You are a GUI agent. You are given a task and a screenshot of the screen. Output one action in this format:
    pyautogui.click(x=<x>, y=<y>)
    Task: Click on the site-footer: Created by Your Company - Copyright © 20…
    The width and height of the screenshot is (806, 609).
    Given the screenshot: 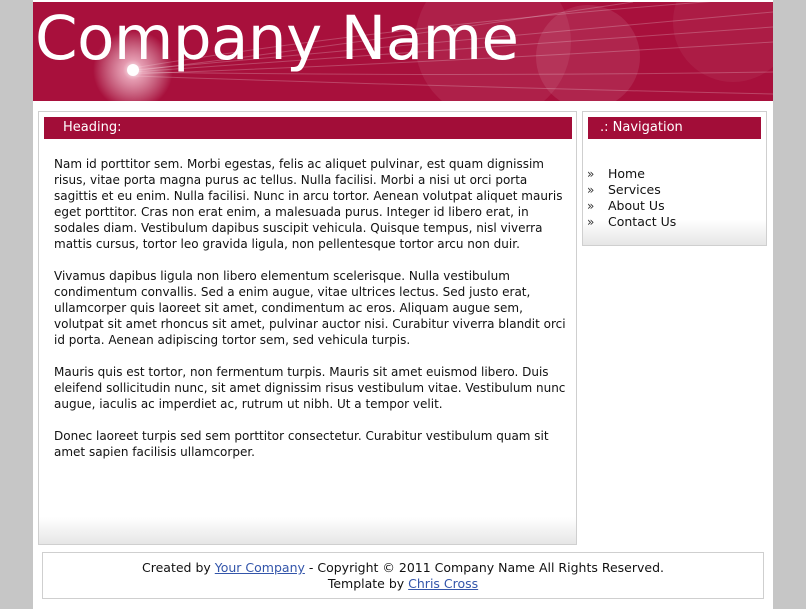 What is the action you would take?
    pyautogui.click(x=403, y=575)
    